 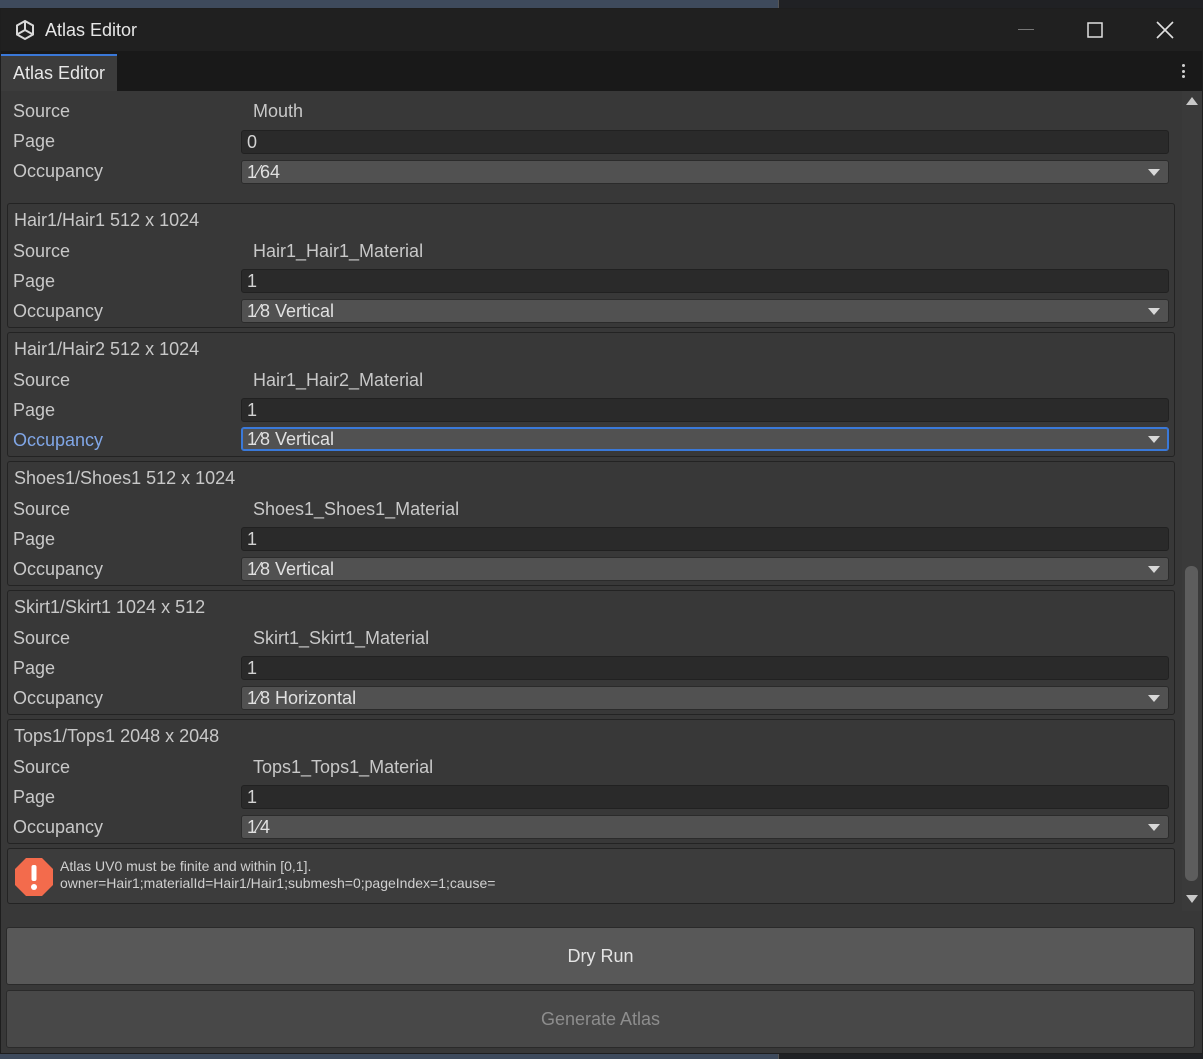 What do you see at coordinates (1191, 723) in the screenshot?
I see `scrollbar-thumb` at bounding box center [1191, 723].